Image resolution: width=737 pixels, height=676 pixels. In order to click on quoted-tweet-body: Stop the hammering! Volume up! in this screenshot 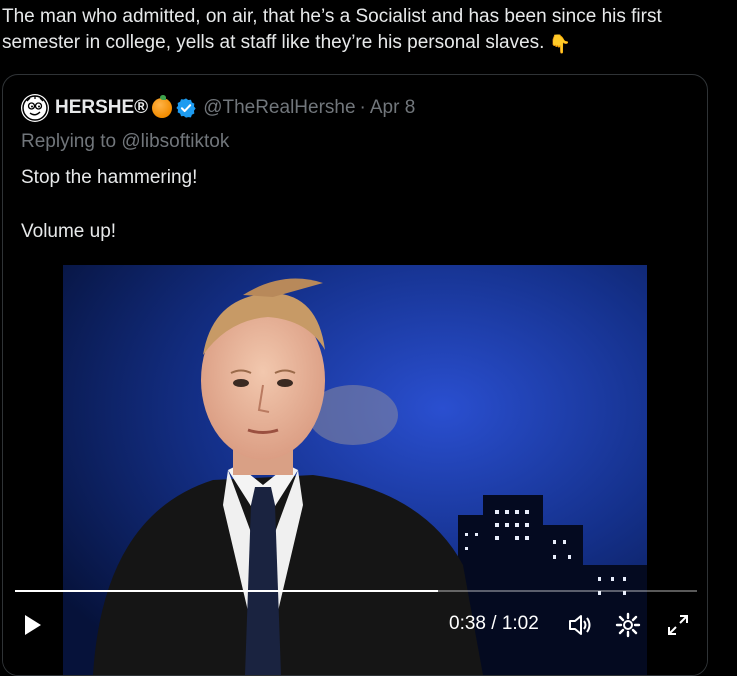, I will do `click(109, 205)`.